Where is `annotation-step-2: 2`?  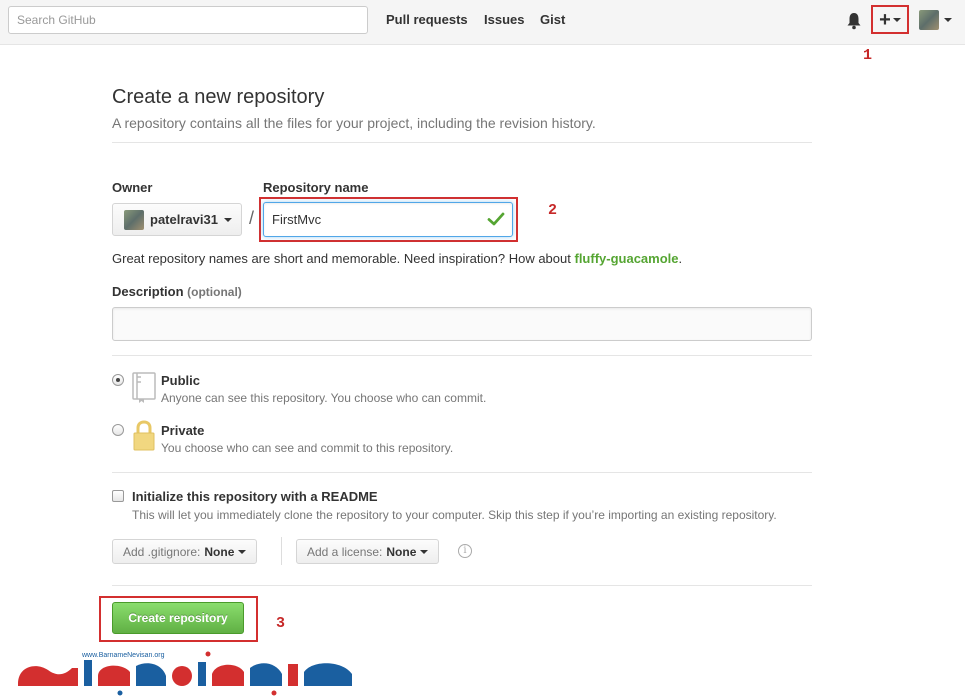
annotation-step-2: 2 is located at coordinates (553, 210).